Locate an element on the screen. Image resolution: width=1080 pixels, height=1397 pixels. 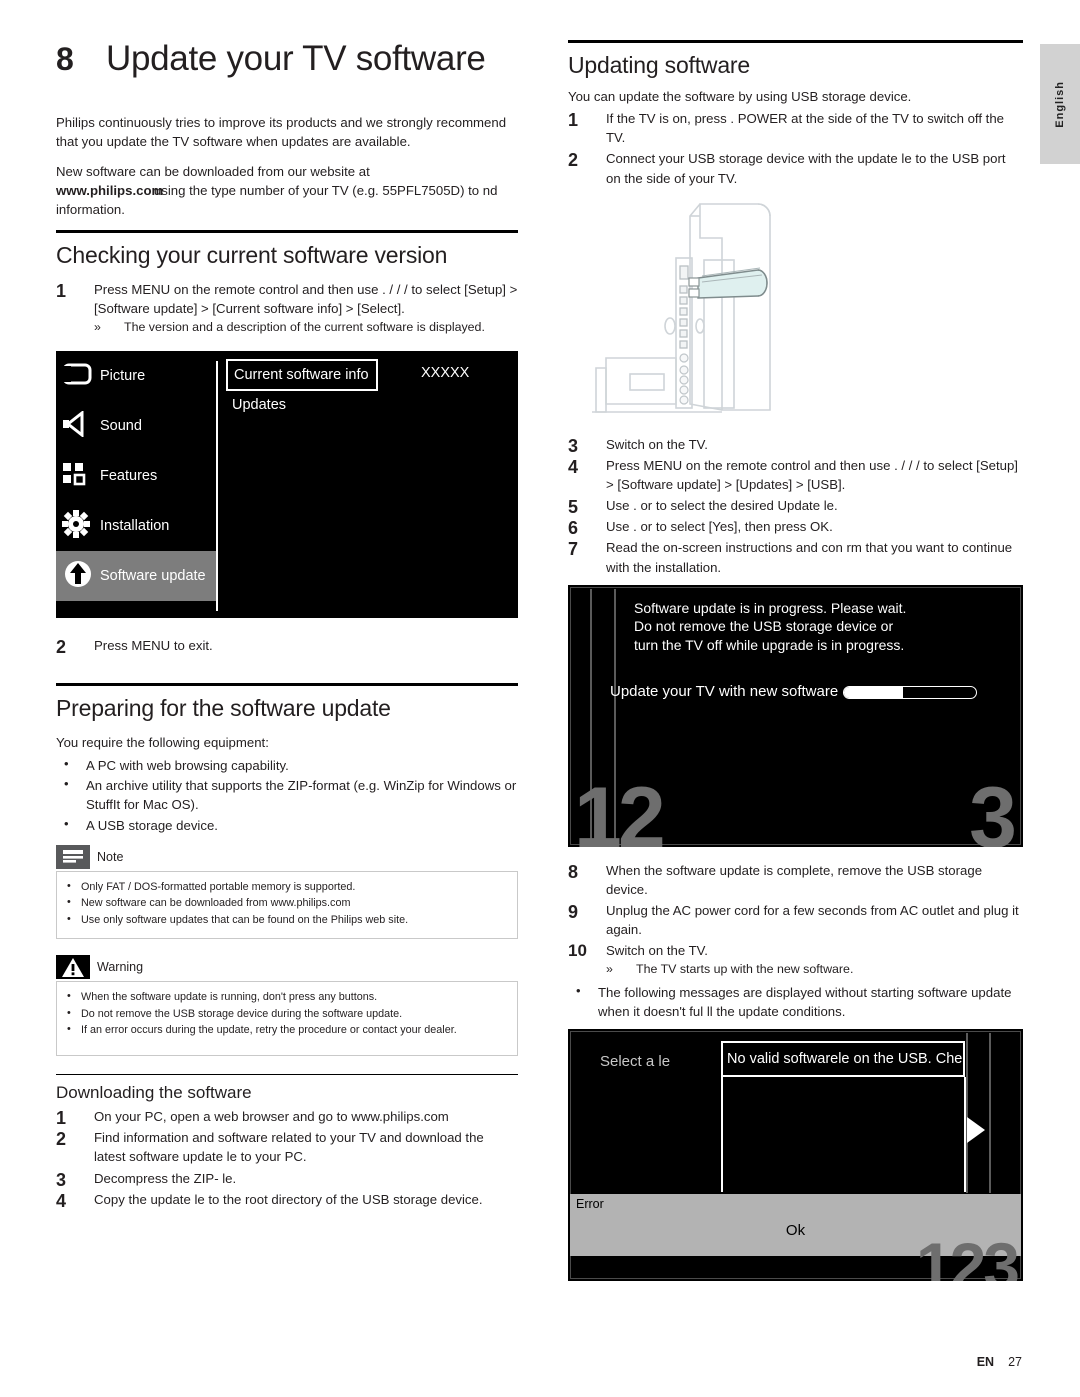
warning-callout-header: Warning is located at coordinates (287, 966).